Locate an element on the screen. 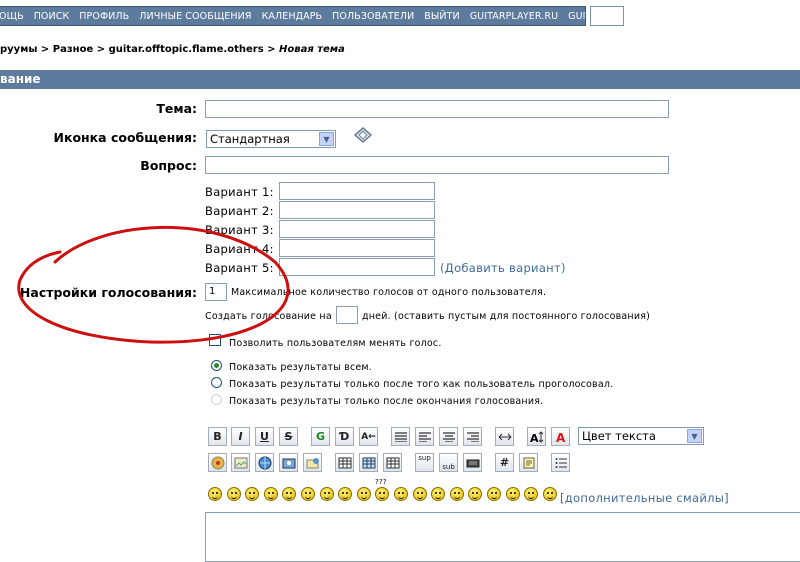  post-icon-preview-icon is located at coordinates (363, 135).